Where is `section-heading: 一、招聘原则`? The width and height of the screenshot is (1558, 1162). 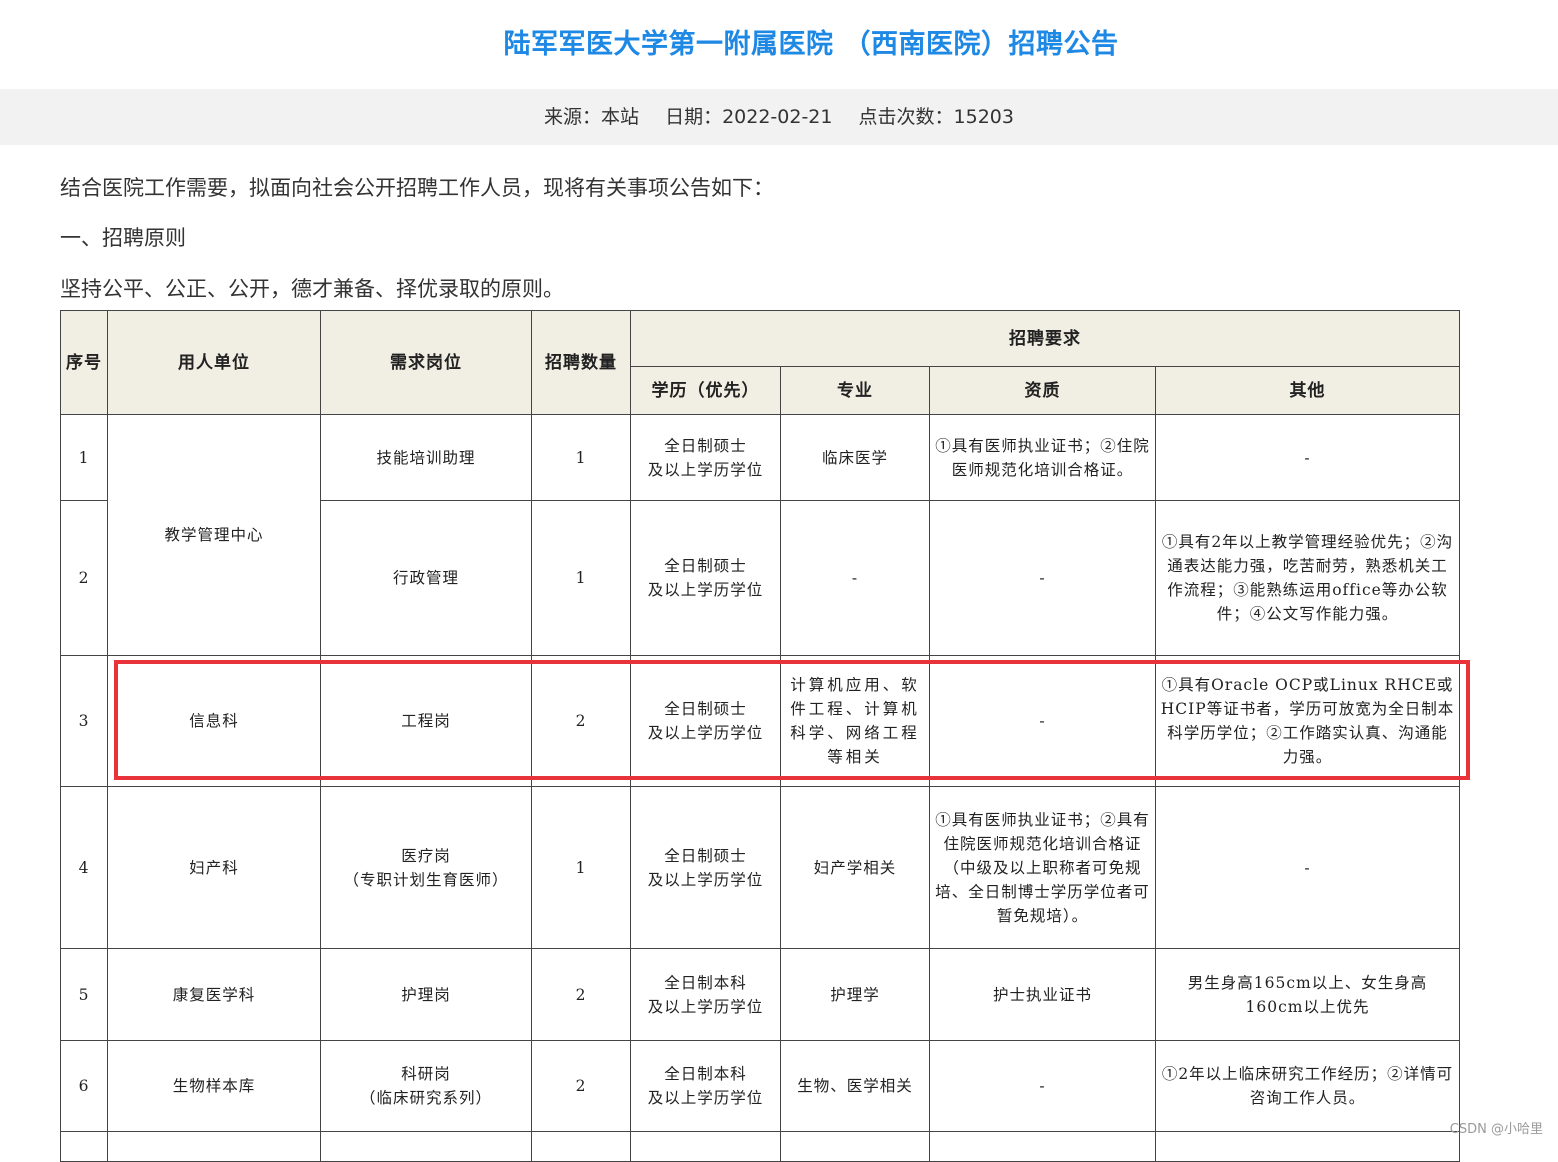
section-heading: 一、招聘原则 is located at coordinates (123, 238).